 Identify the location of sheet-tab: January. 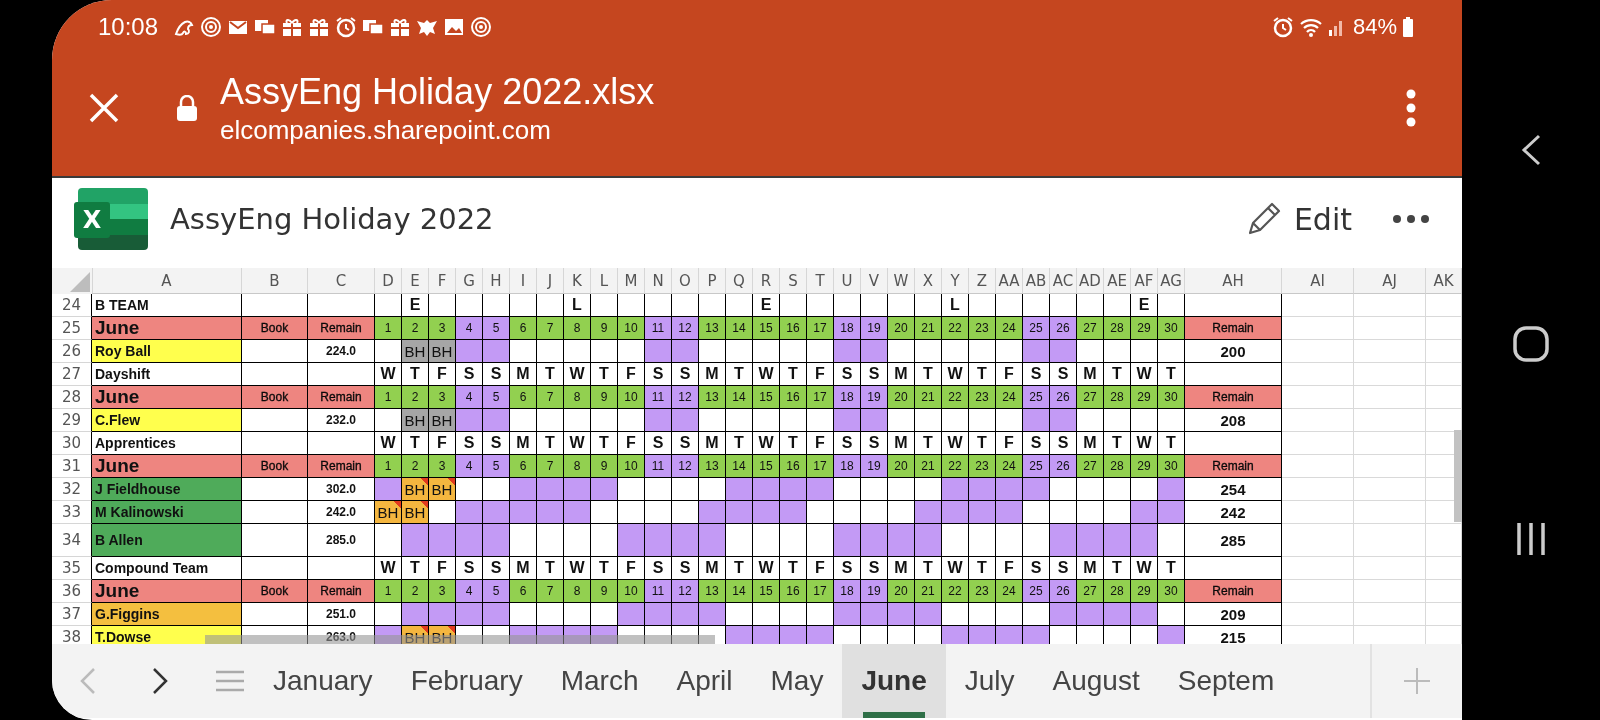
(323, 681).